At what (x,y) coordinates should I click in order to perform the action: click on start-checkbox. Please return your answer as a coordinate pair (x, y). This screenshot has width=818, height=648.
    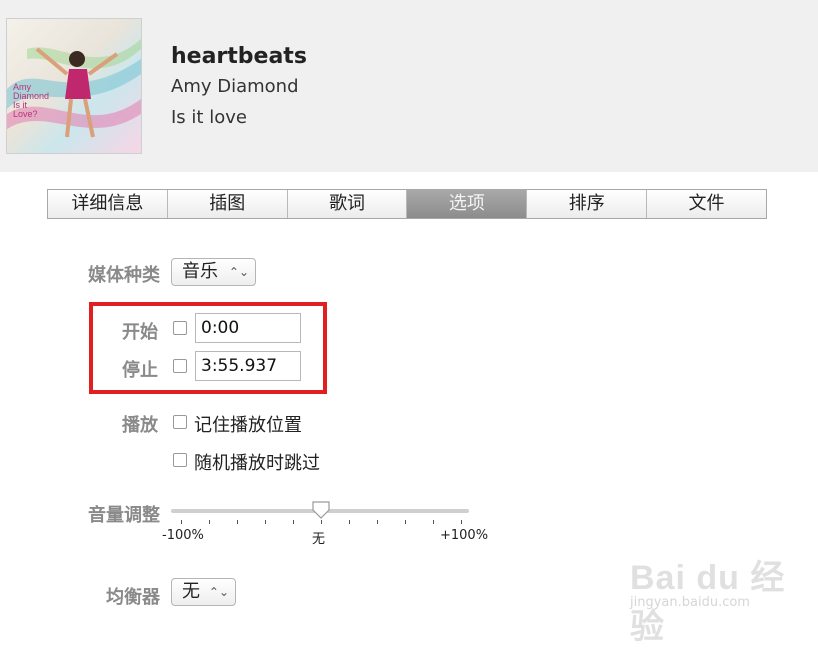
    Looking at the image, I should click on (180, 328).